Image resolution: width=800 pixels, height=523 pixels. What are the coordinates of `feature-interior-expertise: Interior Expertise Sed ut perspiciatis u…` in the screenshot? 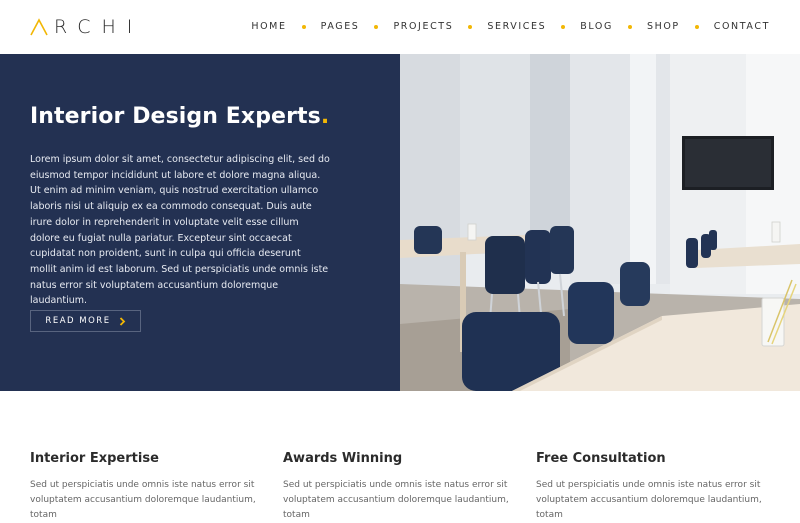 It's located at (145, 487).